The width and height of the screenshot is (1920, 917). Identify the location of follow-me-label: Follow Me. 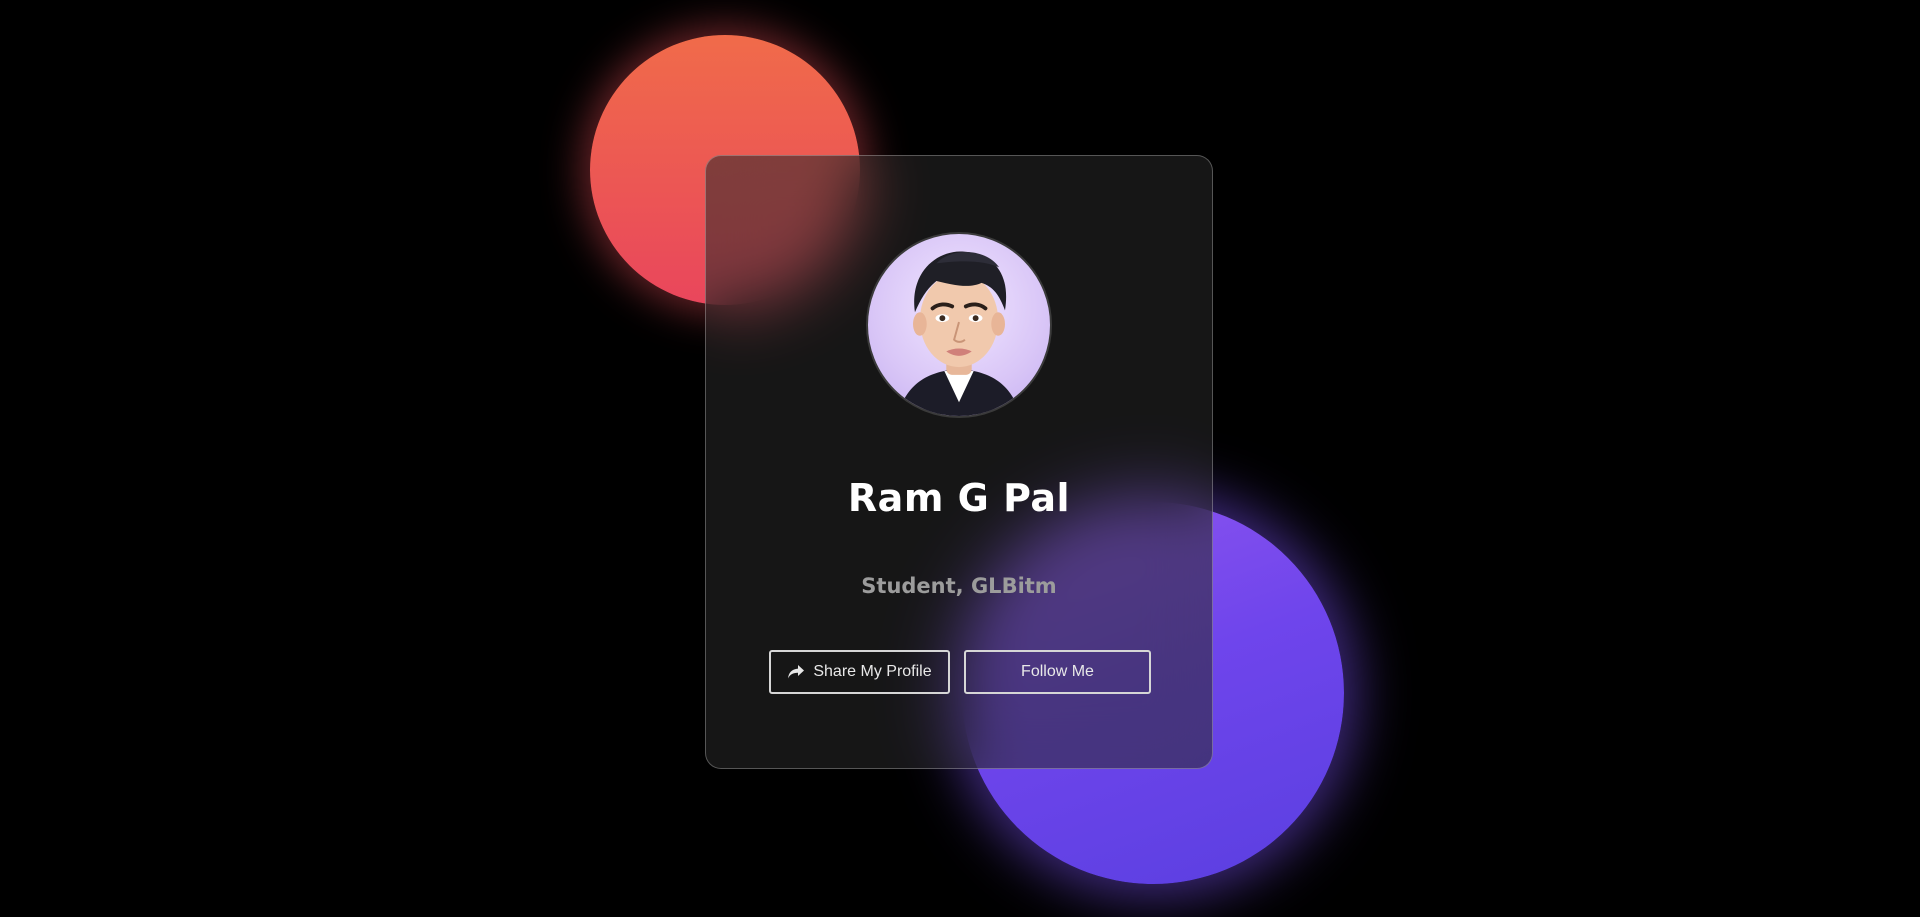
(1057, 671).